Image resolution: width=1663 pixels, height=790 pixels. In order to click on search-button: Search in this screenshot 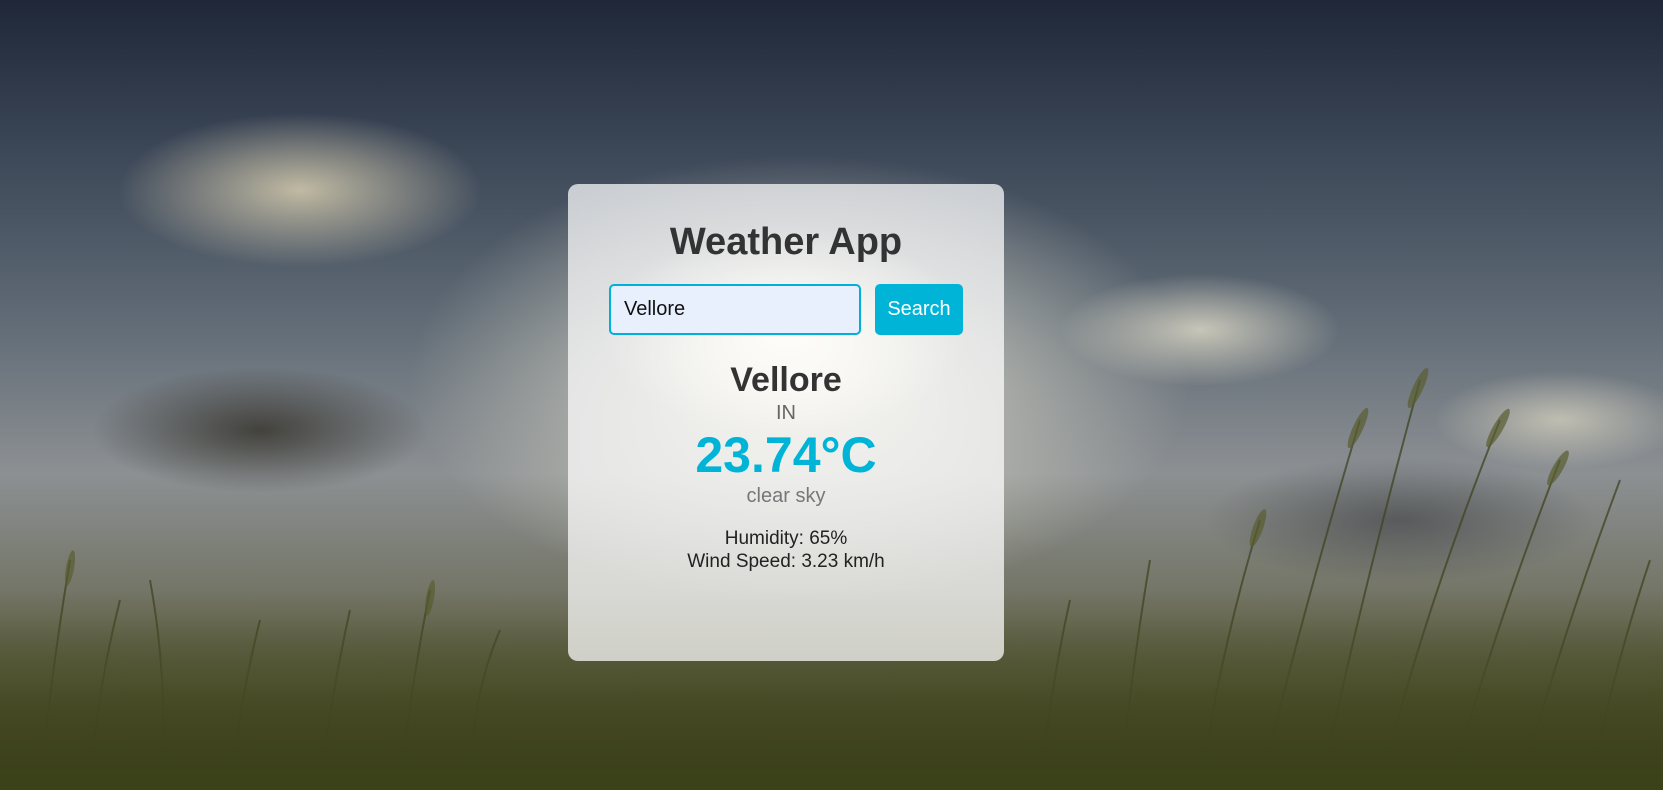, I will do `click(919, 309)`.